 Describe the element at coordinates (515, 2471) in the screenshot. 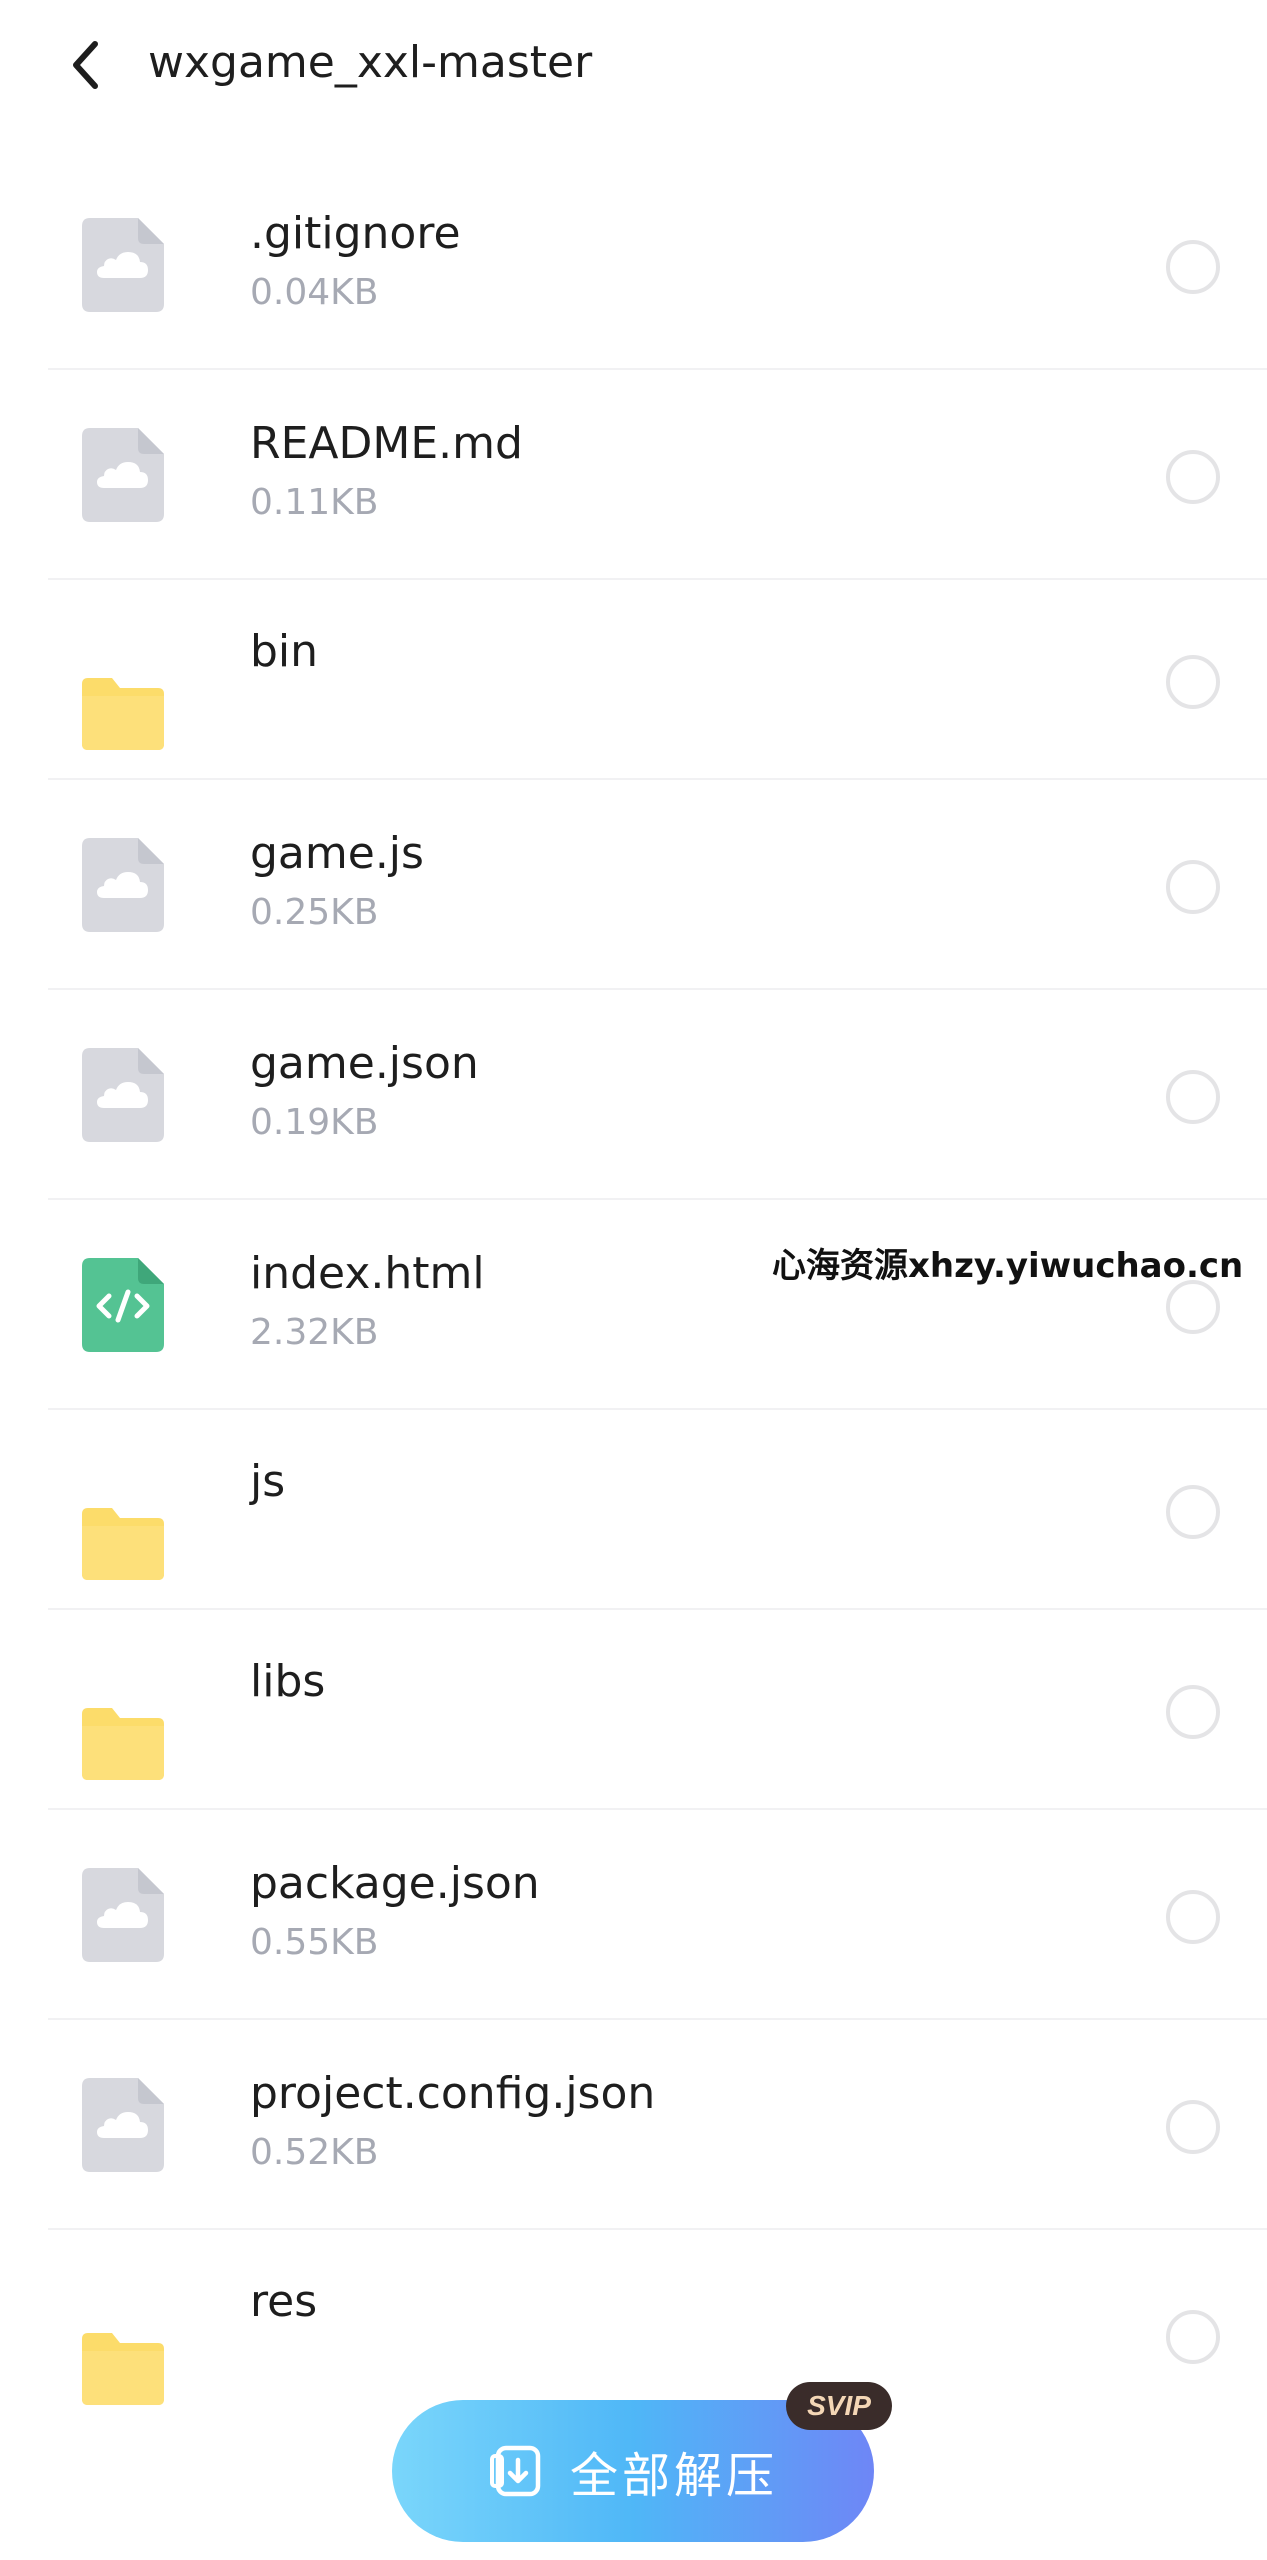

I see `extract-icon` at that location.